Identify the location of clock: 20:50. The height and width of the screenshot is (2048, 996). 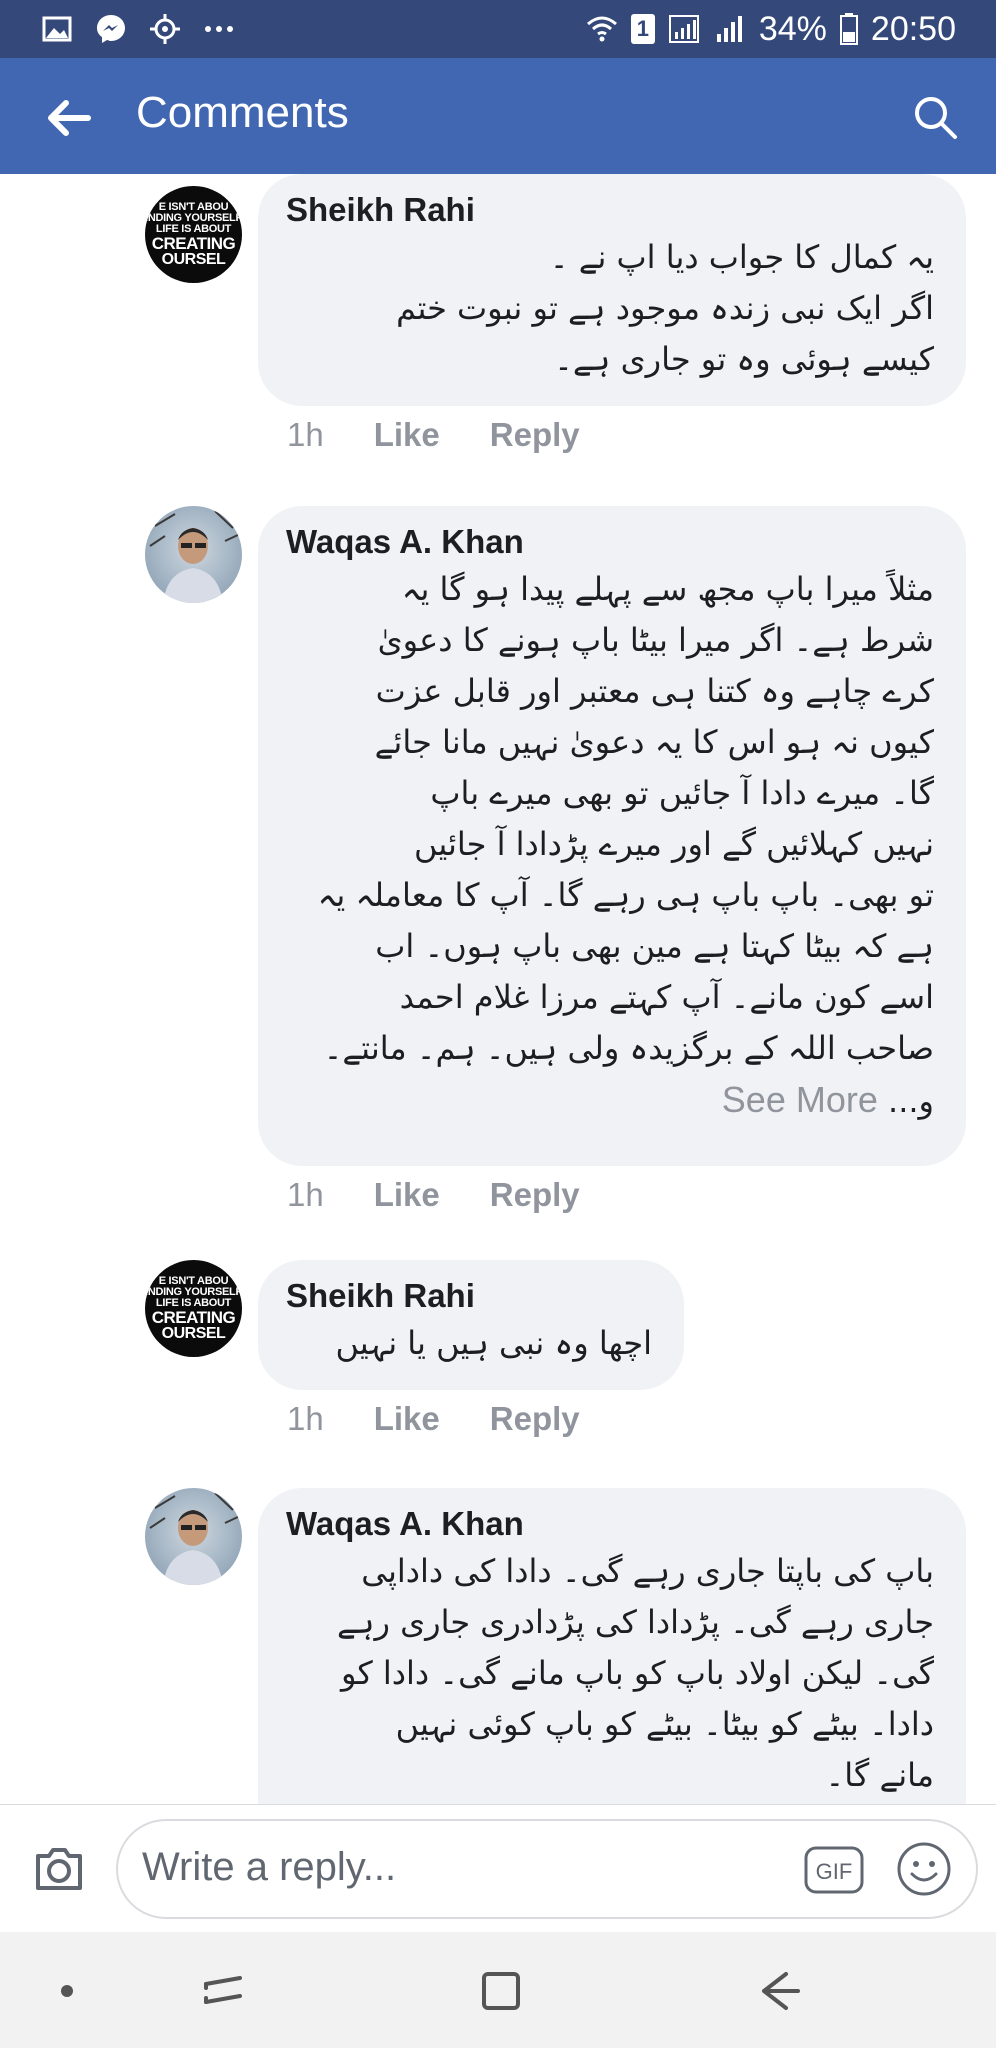
(913, 28).